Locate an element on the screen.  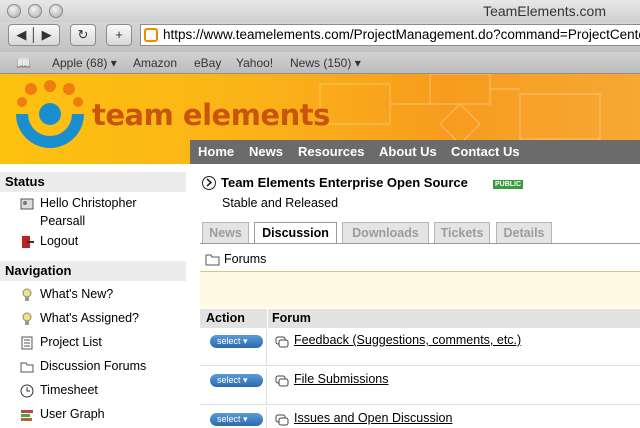
nav-contact-us: Contact Us is located at coordinates (485, 151).